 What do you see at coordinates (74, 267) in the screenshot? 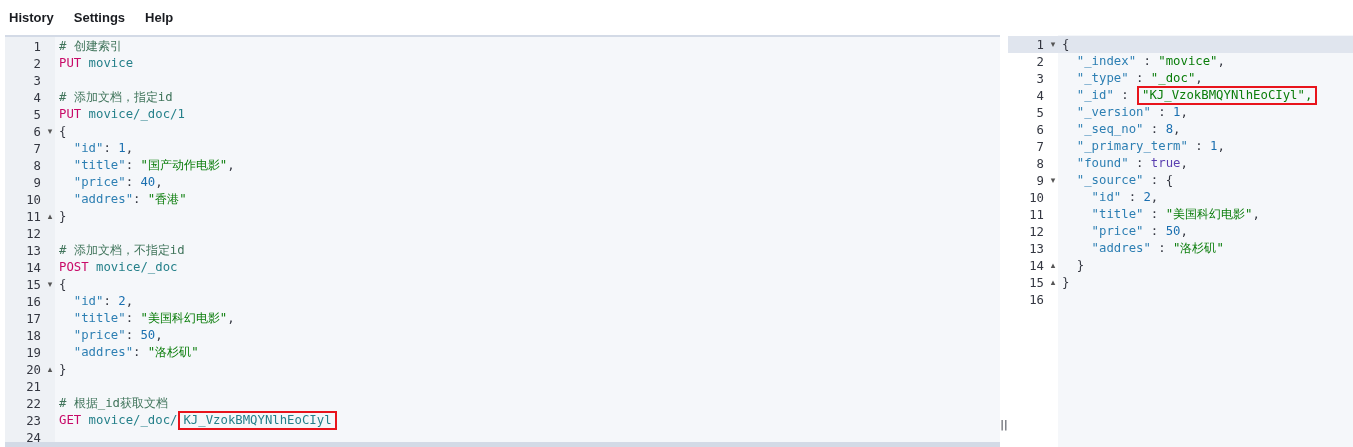
I see `code-token: POST` at bounding box center [74, 267].